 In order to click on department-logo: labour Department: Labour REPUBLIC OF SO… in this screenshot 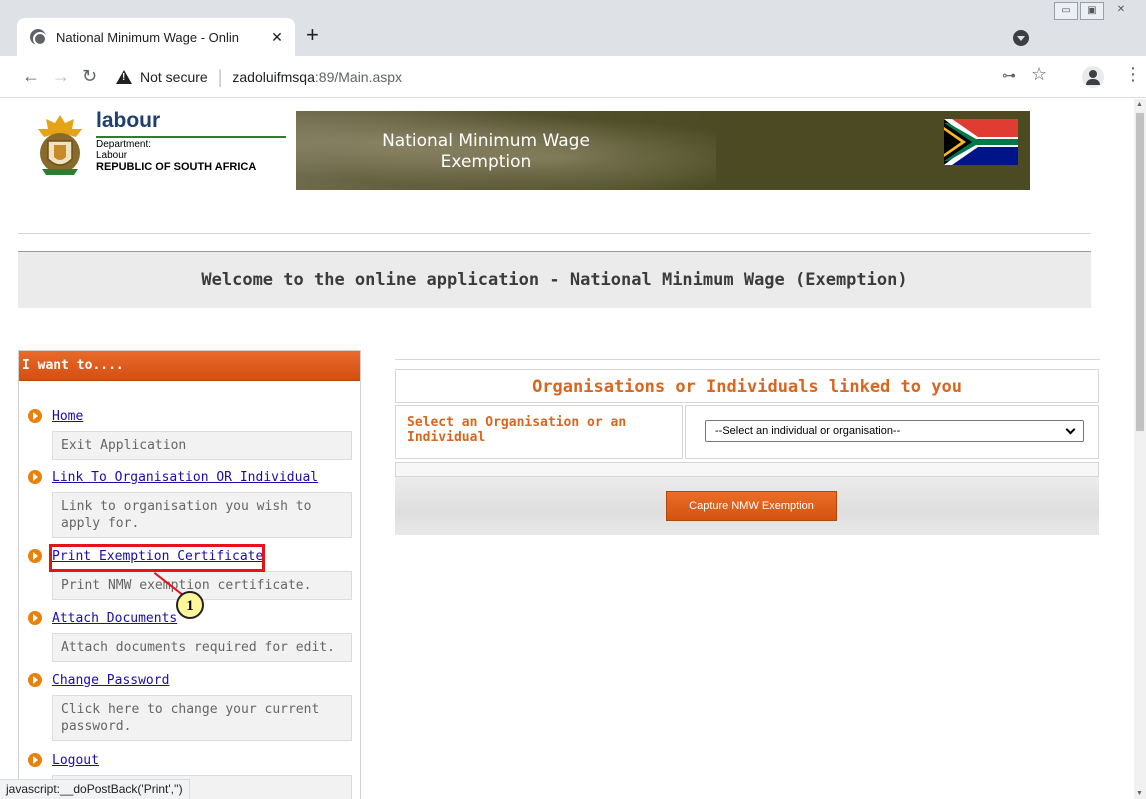, I will do `click(160, 149)`.